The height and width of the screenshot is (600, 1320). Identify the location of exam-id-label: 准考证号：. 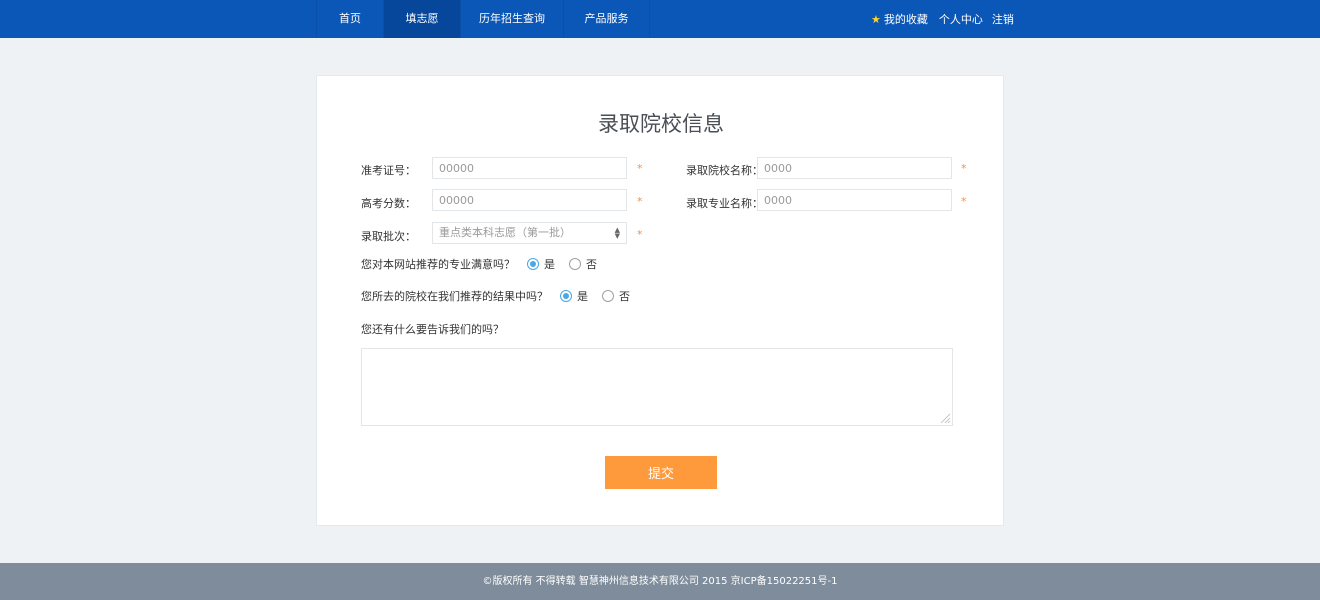
(388, 170).